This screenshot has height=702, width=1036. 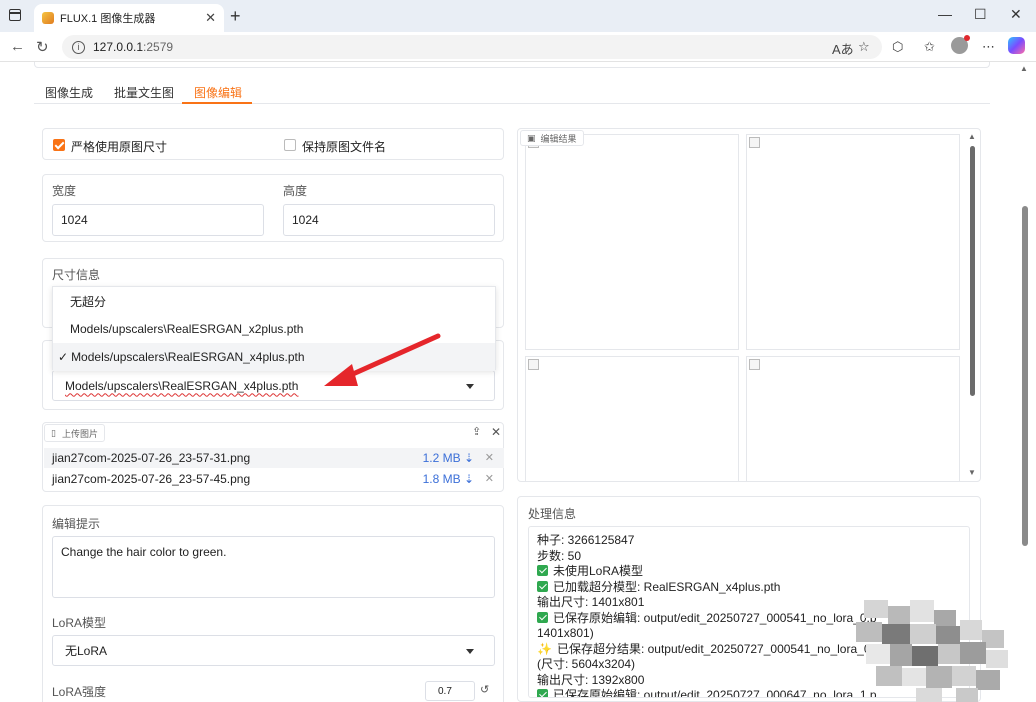 What do you see at coordinates (1025, 376) in the screenshot?
I see `page-scrollbar` at bounding box center [1025, 376].